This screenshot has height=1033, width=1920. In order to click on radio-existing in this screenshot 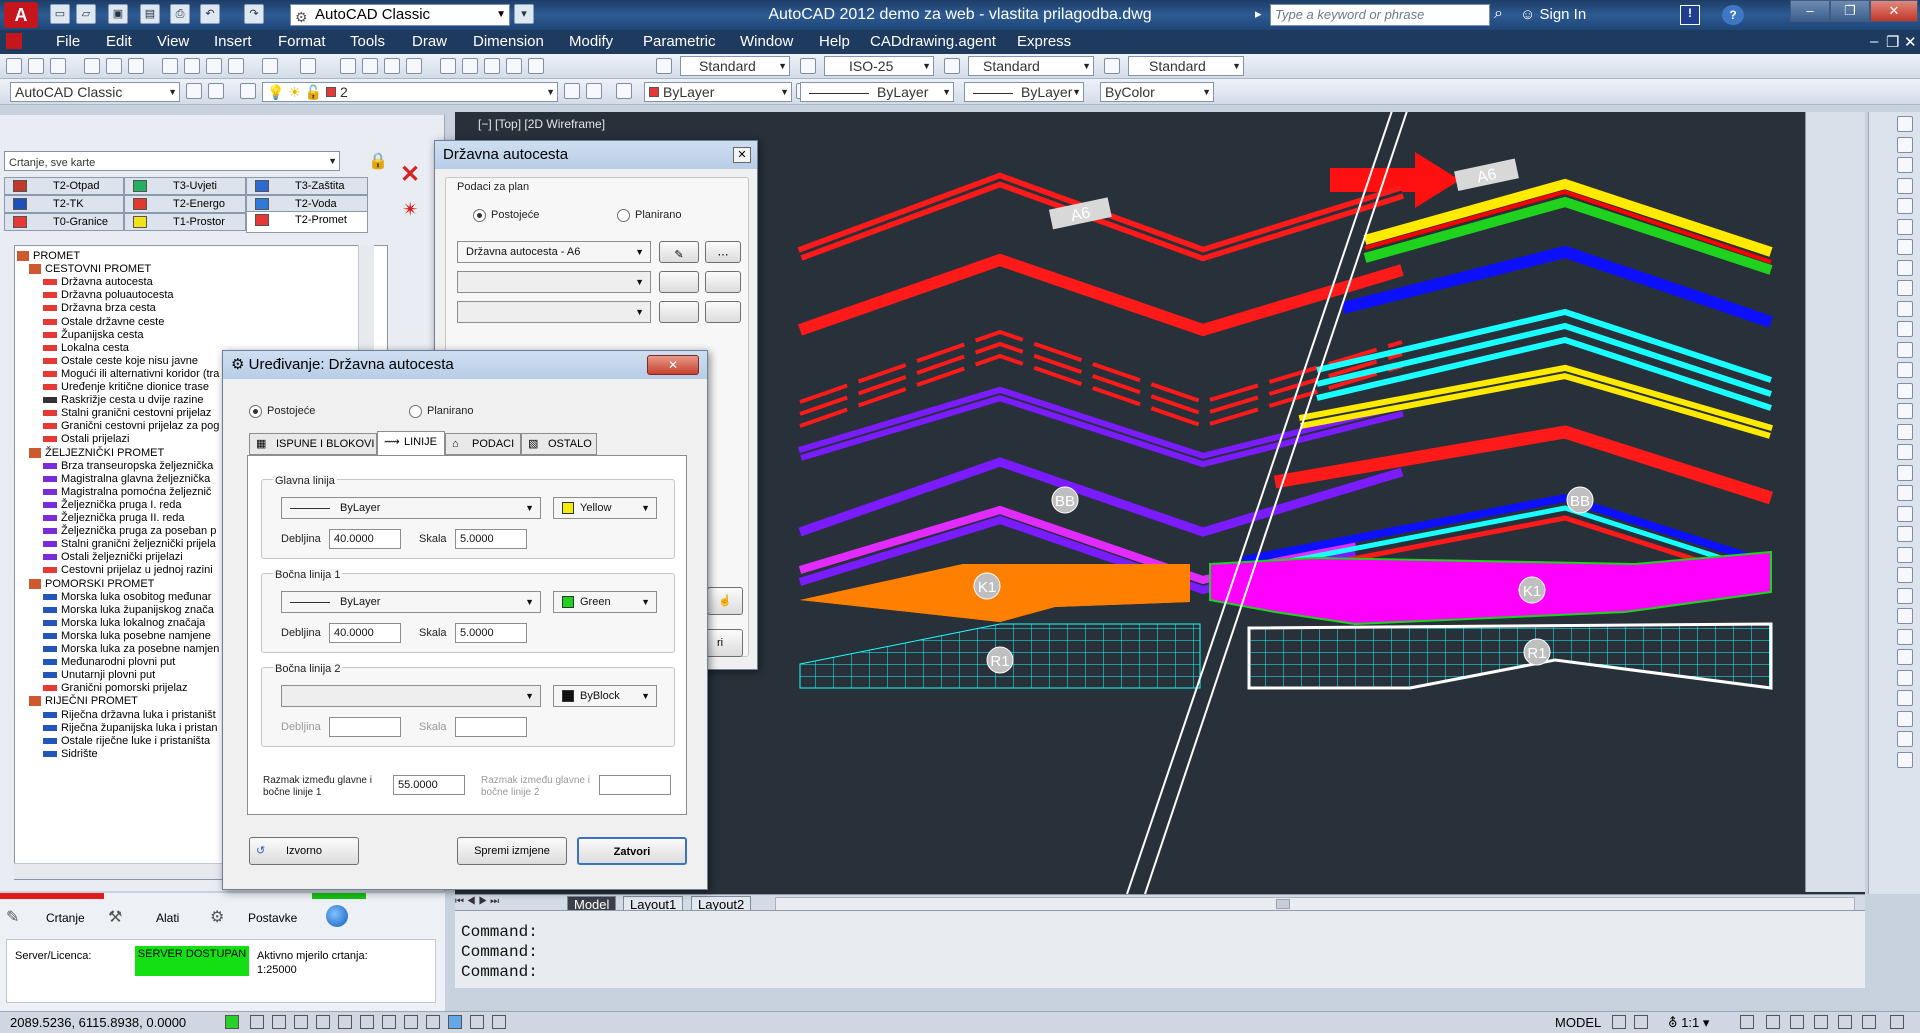, I will do `click(255, 411)`.